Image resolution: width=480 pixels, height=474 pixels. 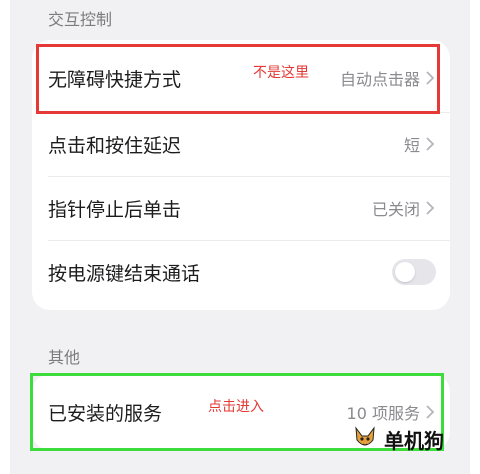 I want to click on section-title-other: 其他, so click(x=64, y=357).